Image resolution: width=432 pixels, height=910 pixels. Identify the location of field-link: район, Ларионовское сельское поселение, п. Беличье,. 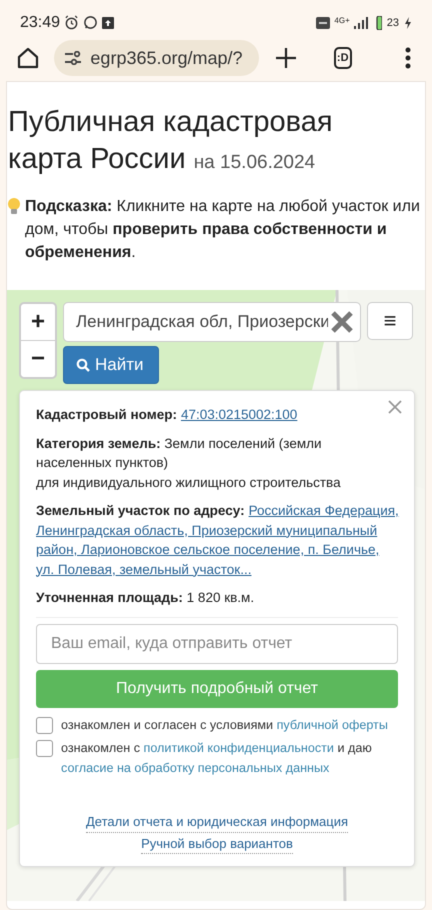
(208, 550).